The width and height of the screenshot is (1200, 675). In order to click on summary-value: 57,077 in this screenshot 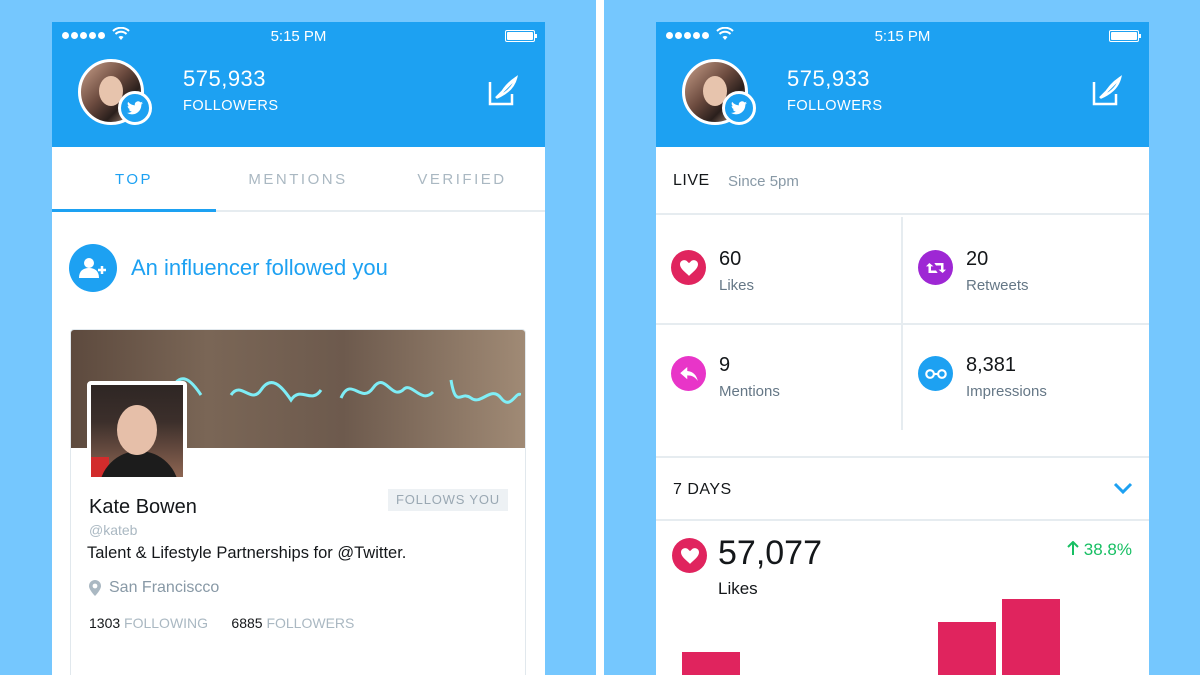, I will do `click(770, 553)`.